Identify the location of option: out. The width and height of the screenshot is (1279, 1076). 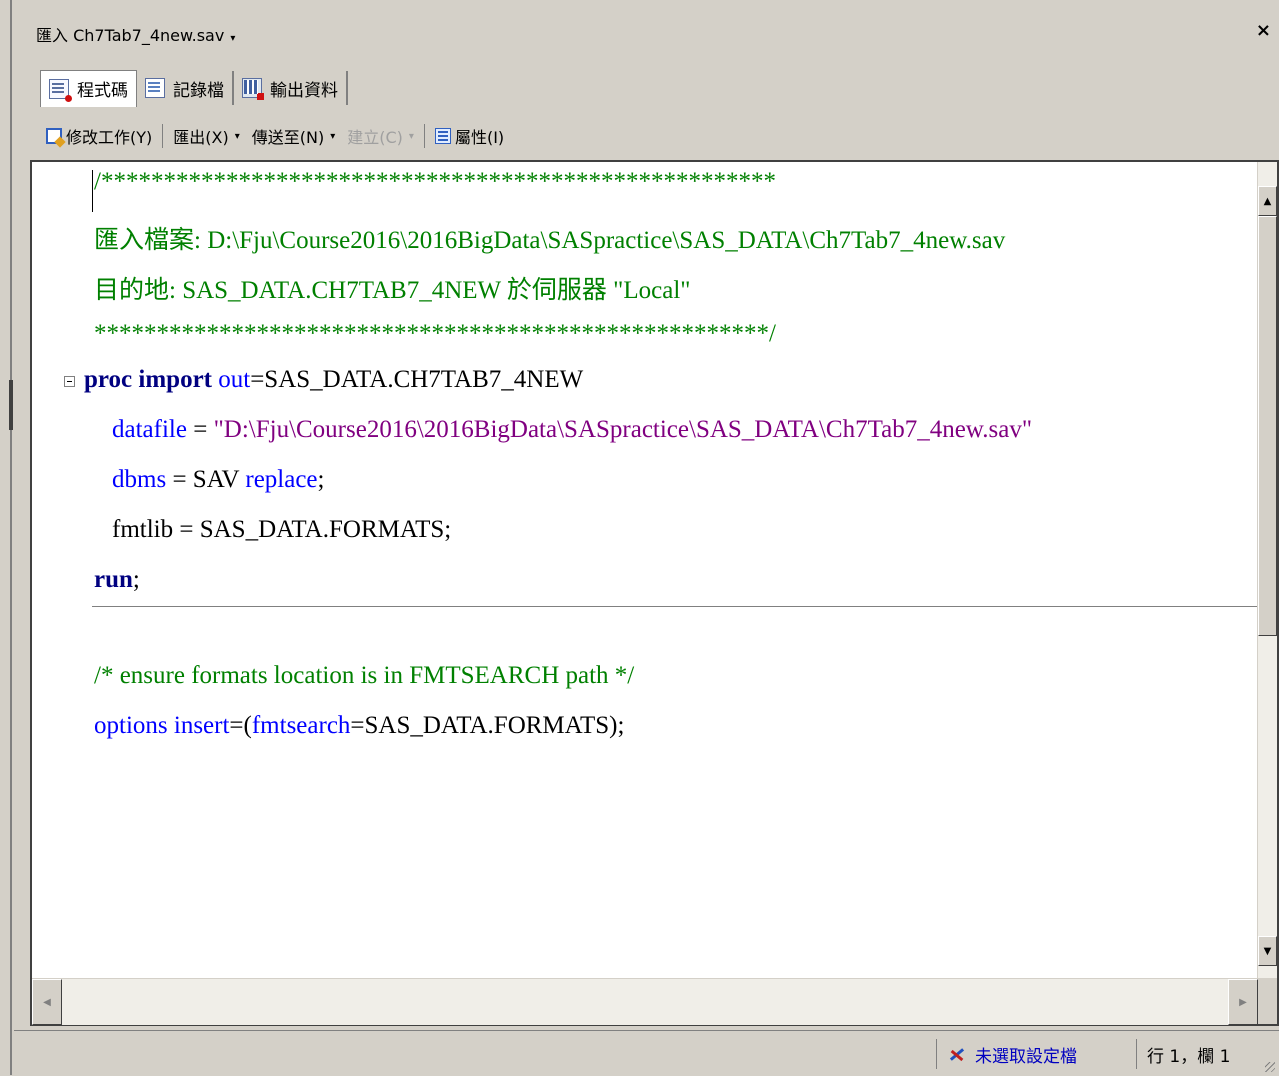
(234, 379).